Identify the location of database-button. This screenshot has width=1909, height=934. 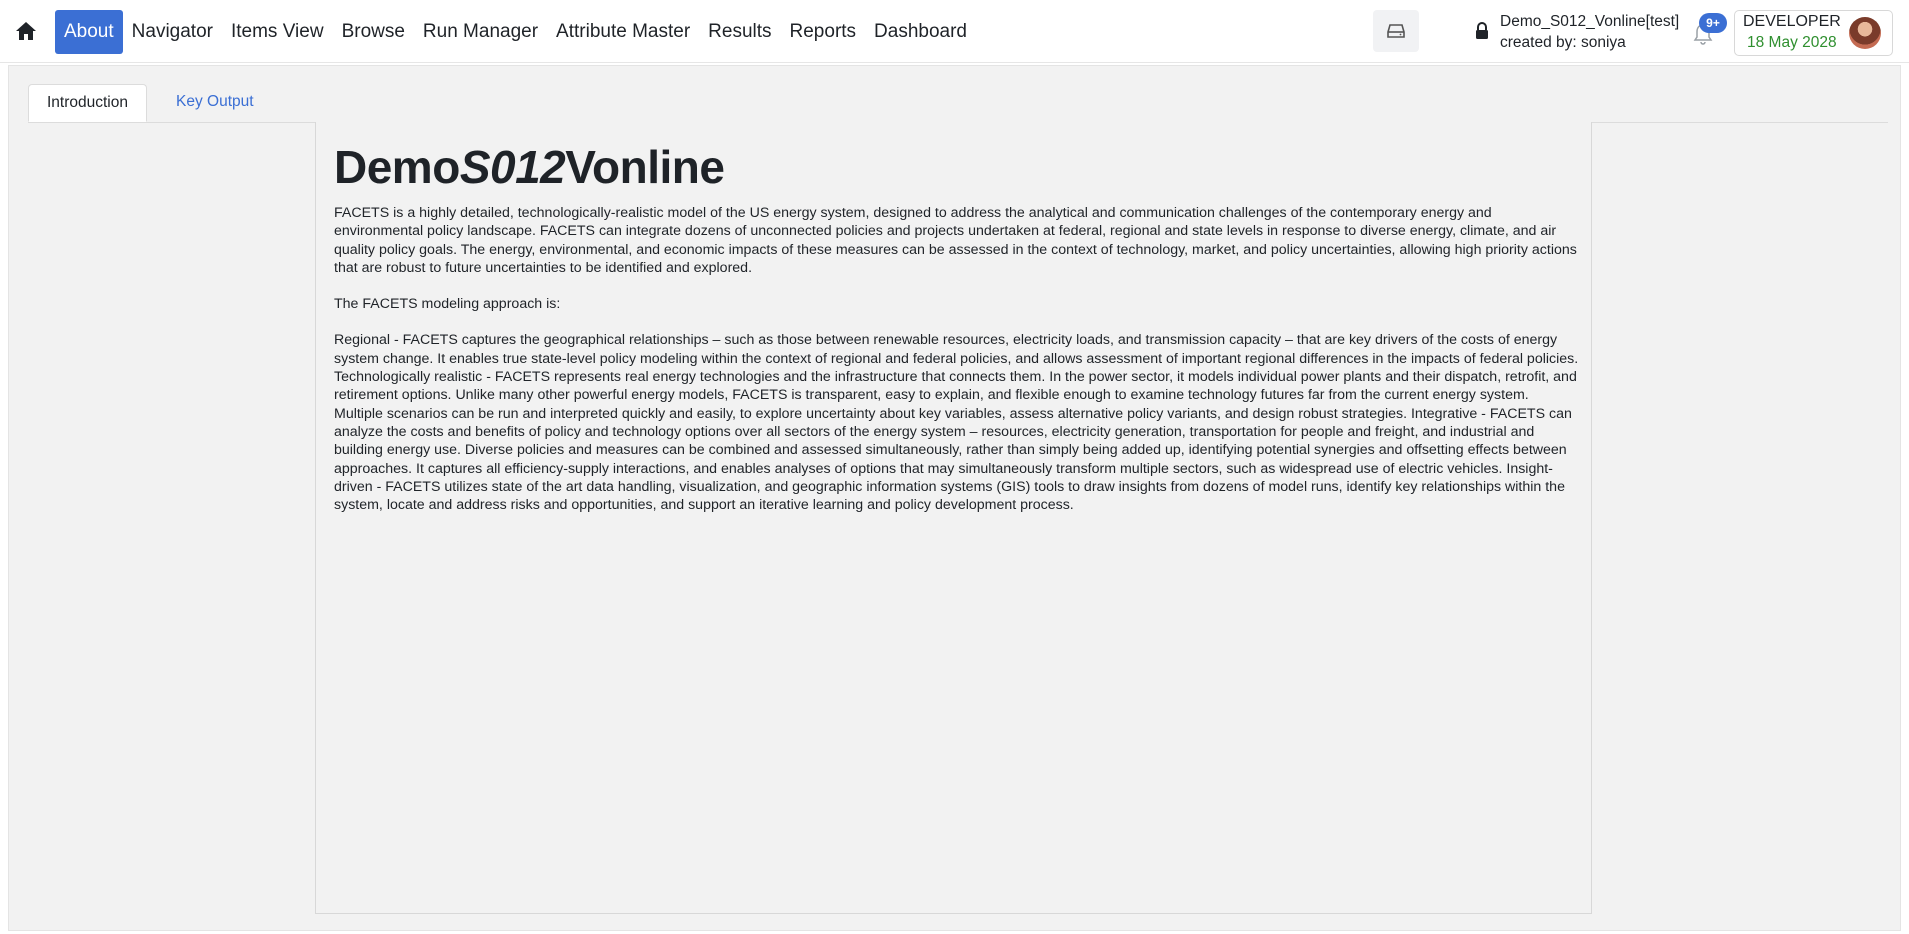
(1396, 31).